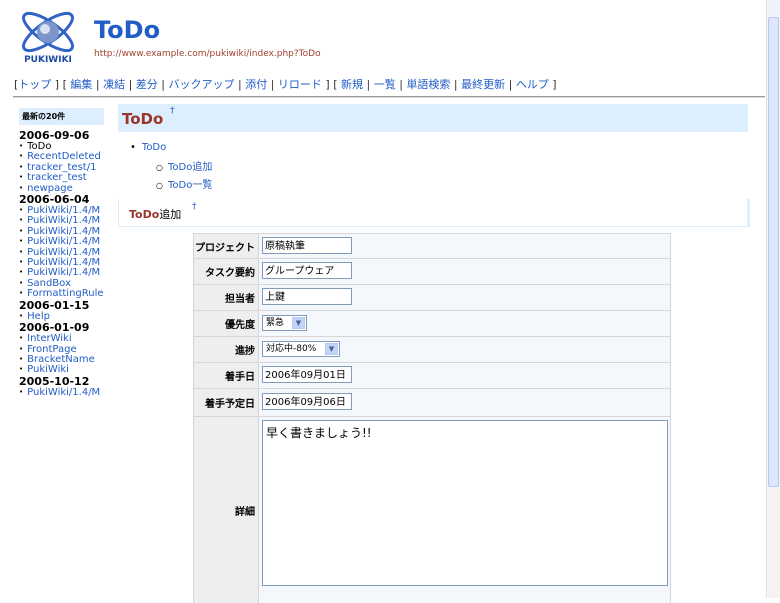 The height and width of the screenshot is (603, 780). I want to click on project-input: 原稿執筆, so click(307, 245).